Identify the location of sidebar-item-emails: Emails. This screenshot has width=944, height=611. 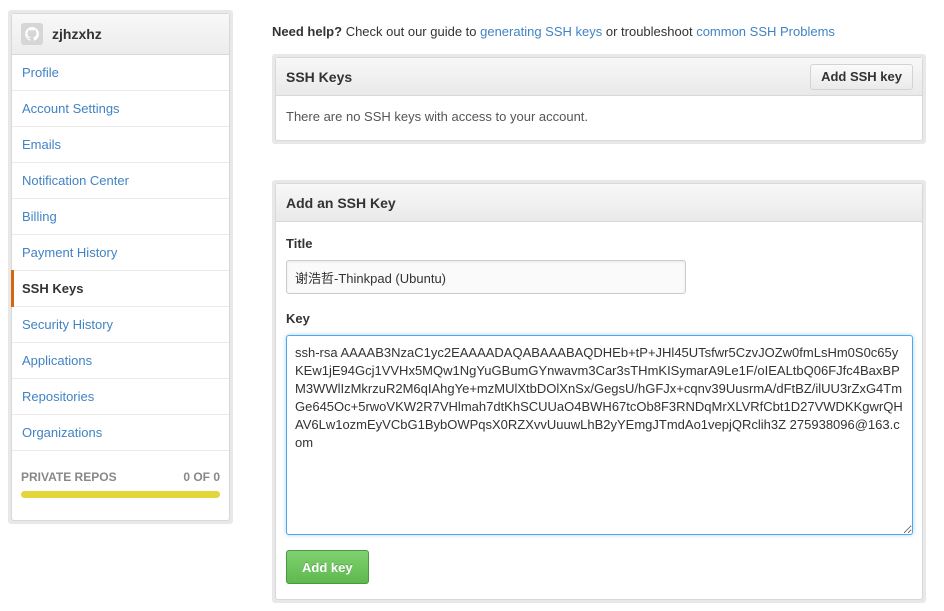
(120, 145).